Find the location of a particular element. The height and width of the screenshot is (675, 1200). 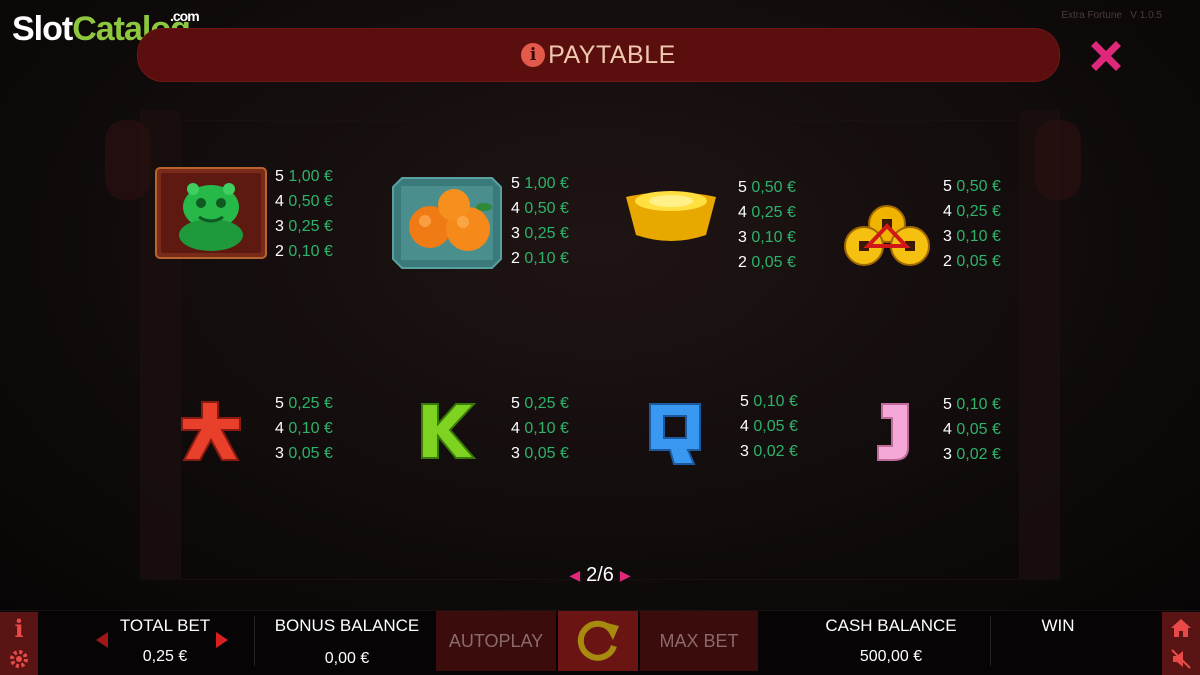

paytable-j: 5 0,10 € 4 0,05 € 3 0,02 € is located at coordinates (972, 429).